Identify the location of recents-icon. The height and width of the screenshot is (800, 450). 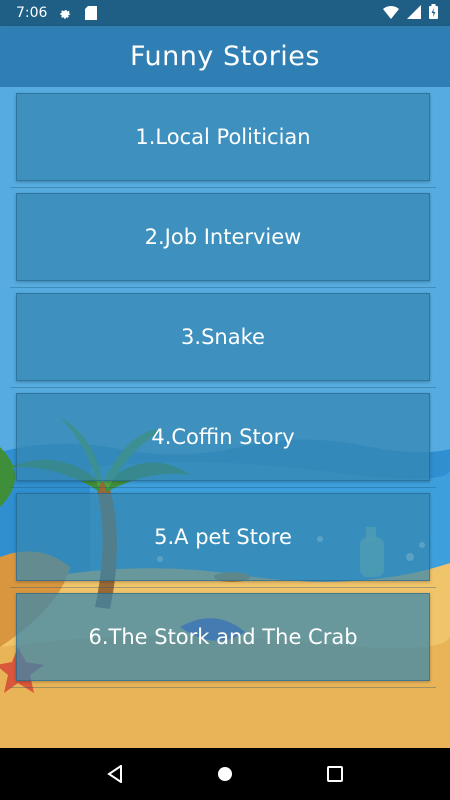
(335, 774).